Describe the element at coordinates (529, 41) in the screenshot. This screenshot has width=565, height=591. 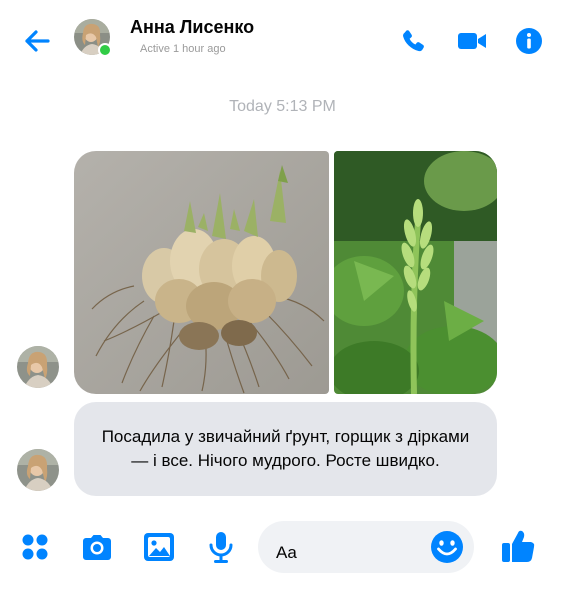
I see `info-icon` at that location.